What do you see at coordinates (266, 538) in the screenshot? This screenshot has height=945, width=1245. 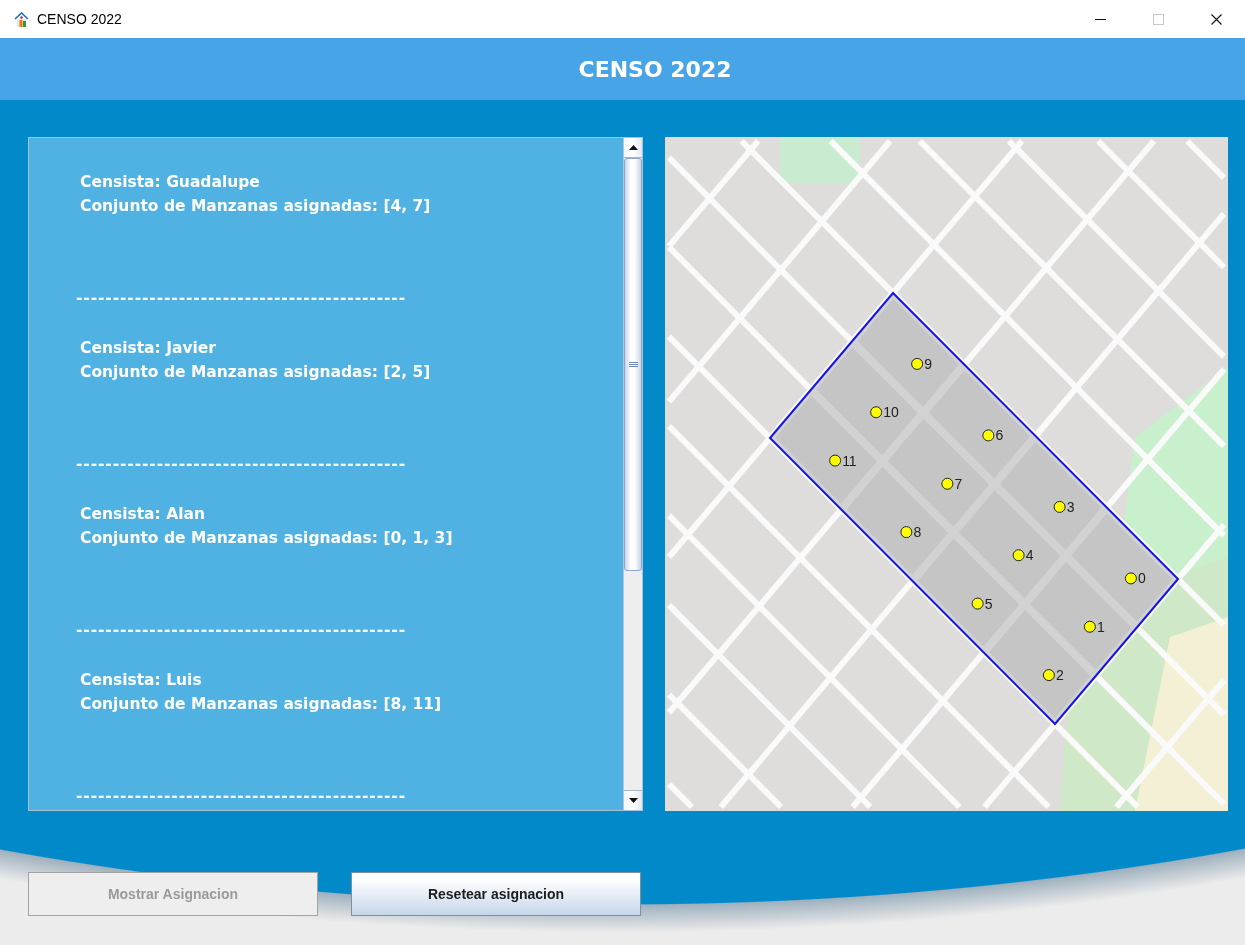 I see `assigned-blocks-text: Conjunto de Manzanas asignadas: [0, 1, 3]` at bounding box center [266, 538].